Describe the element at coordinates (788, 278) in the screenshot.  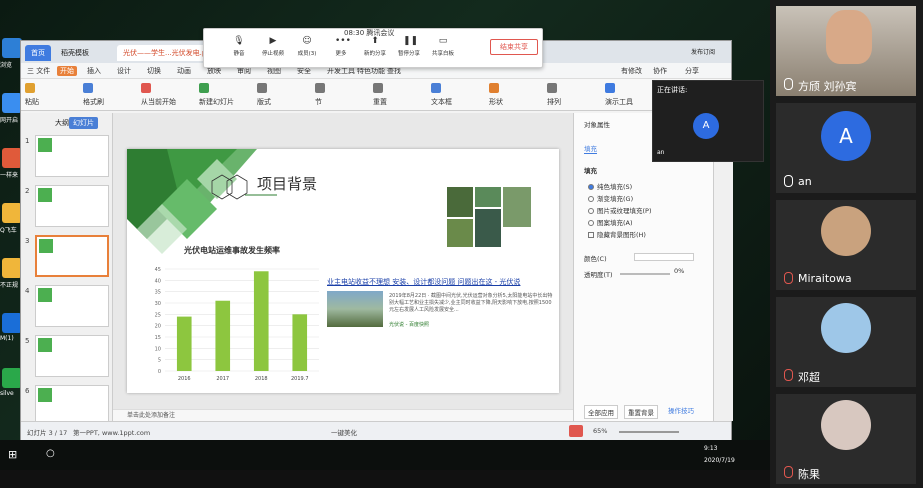
I see `microphone-icon` at that location.